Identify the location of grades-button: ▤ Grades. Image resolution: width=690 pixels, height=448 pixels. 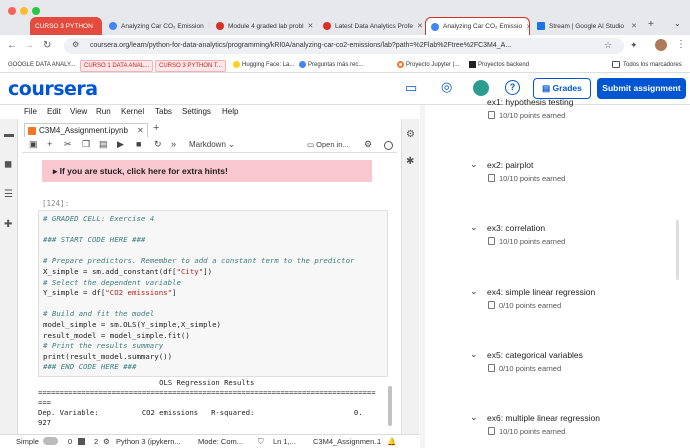
(562, 88).